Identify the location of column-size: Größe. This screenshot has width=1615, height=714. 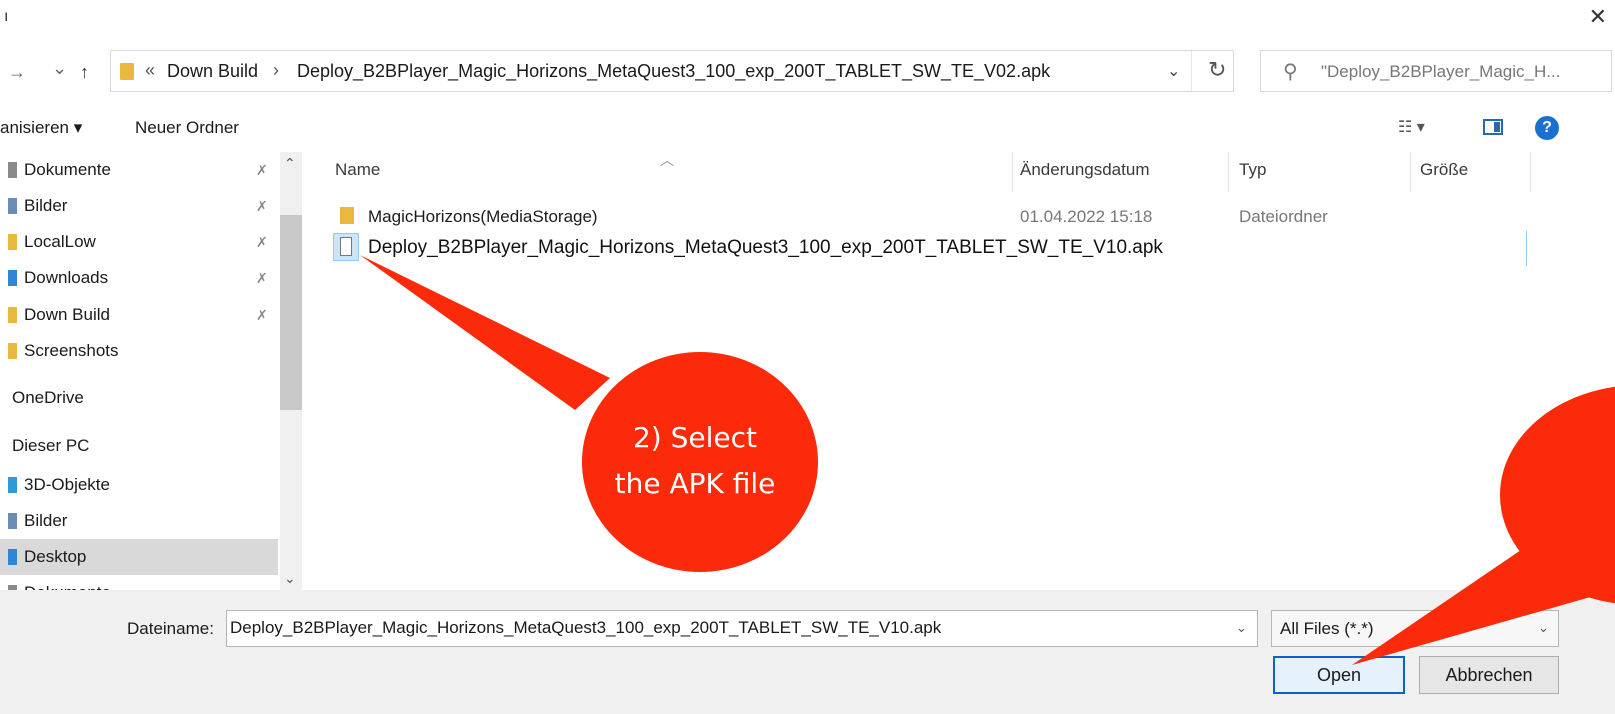
(1444, 170).